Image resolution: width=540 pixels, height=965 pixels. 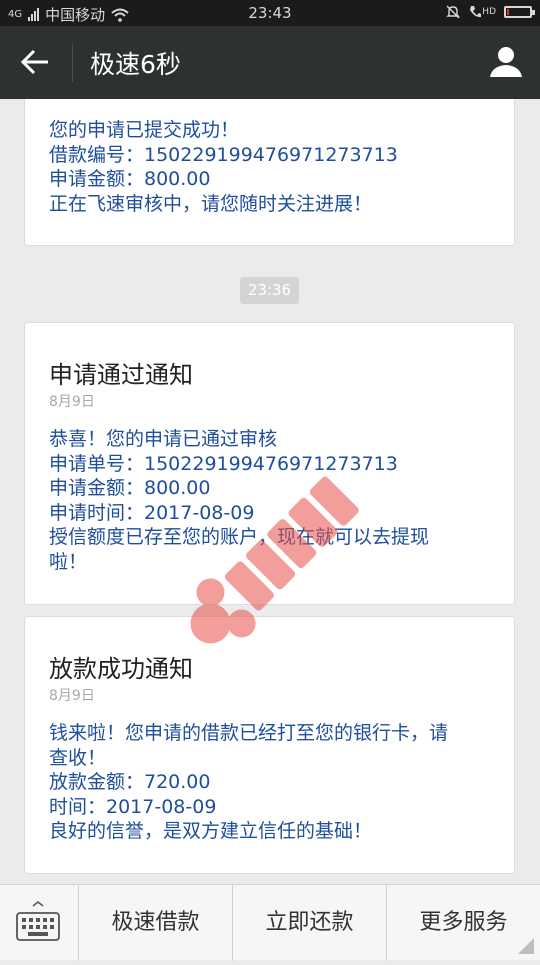 I want to click on keyboard-toggle-button, so click(x=38, y=923).